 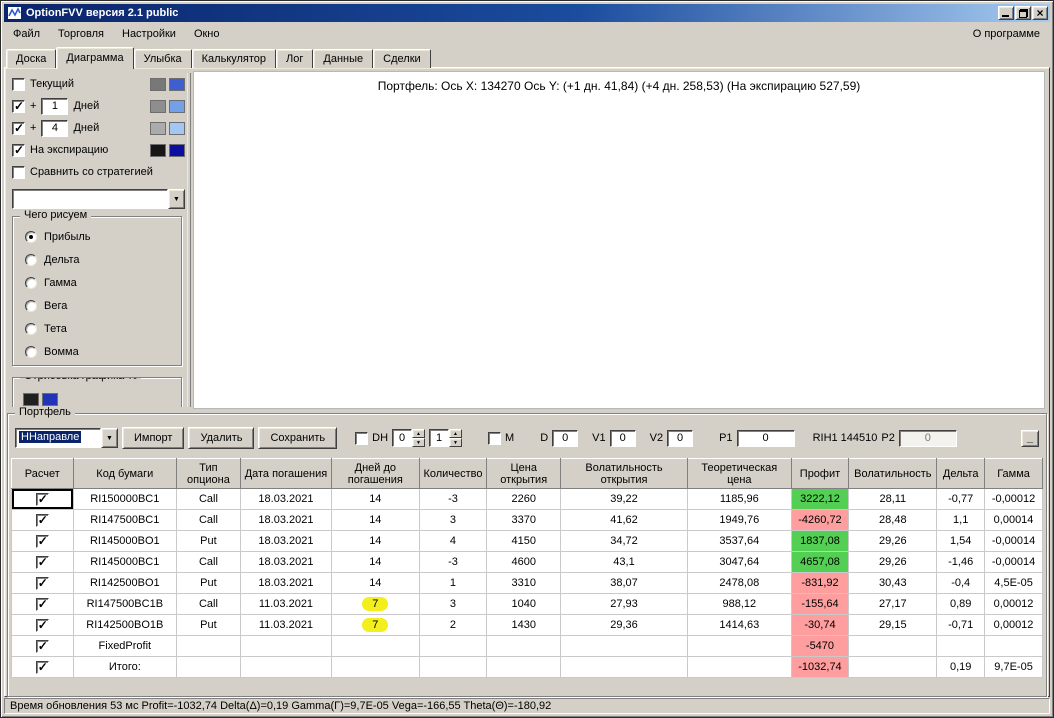 I want to click on tab-0: Доска, so click(x=31, y=58).